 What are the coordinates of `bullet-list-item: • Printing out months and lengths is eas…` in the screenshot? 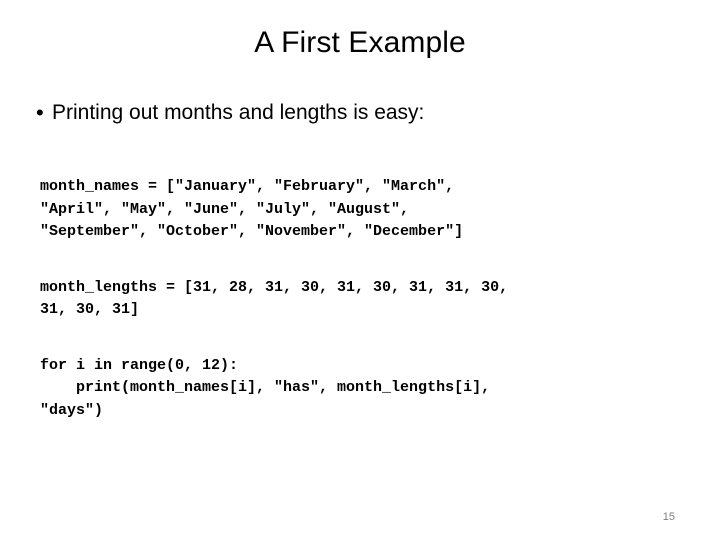 It's located at (360, 113).